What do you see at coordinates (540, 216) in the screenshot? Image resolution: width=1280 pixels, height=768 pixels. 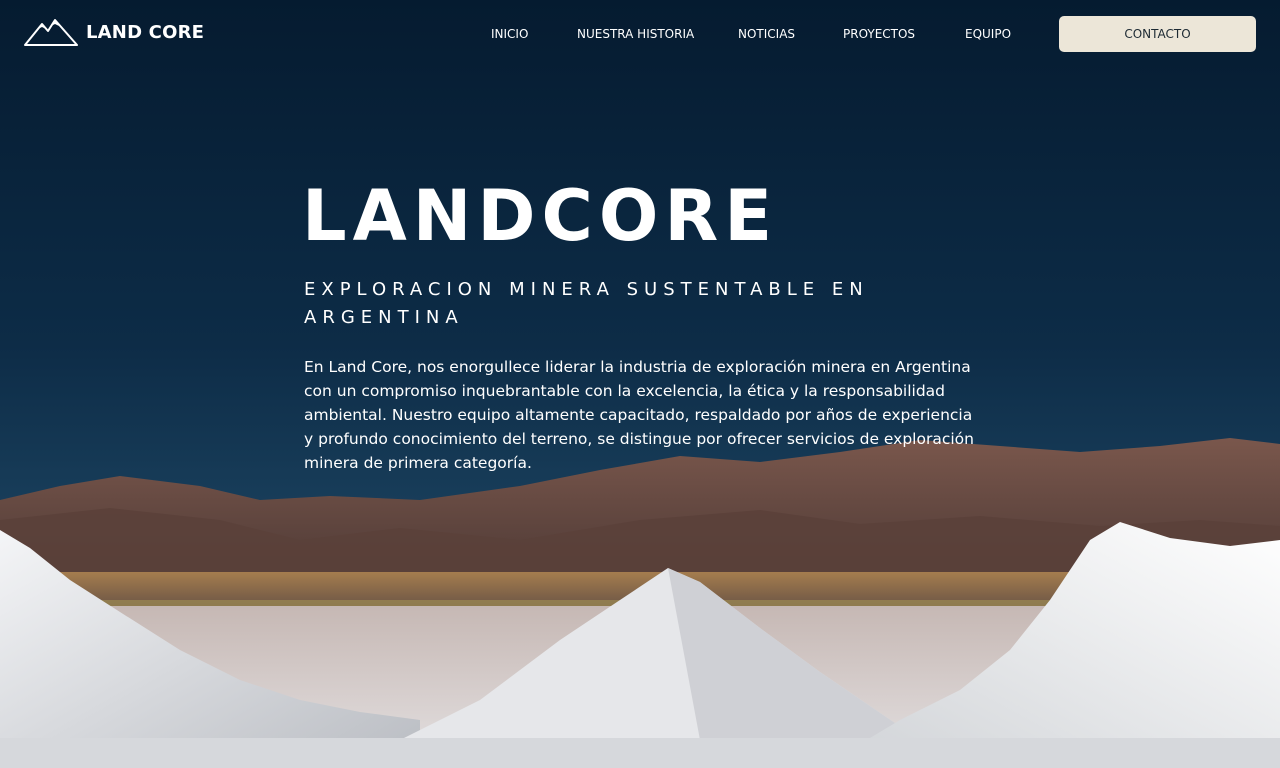 I see `hero-title: LANDCORE` at bounding box center [540, 216].